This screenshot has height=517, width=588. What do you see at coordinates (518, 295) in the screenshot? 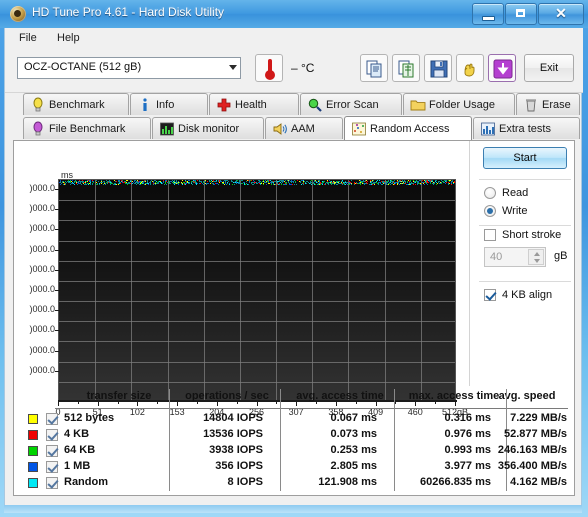
I see `checkbox-4kb-align: 4 KB align` at bounding box center [518, 295].